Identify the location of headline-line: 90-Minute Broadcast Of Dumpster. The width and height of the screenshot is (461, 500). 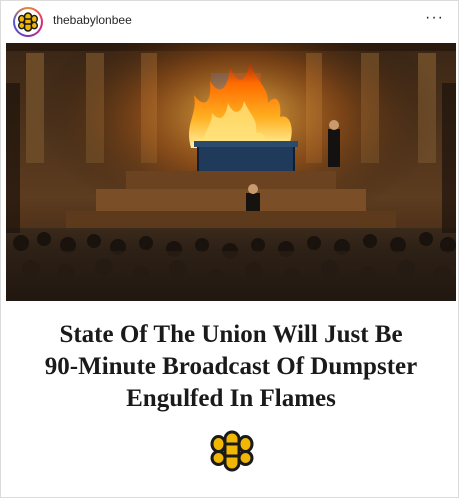
(231, 366).